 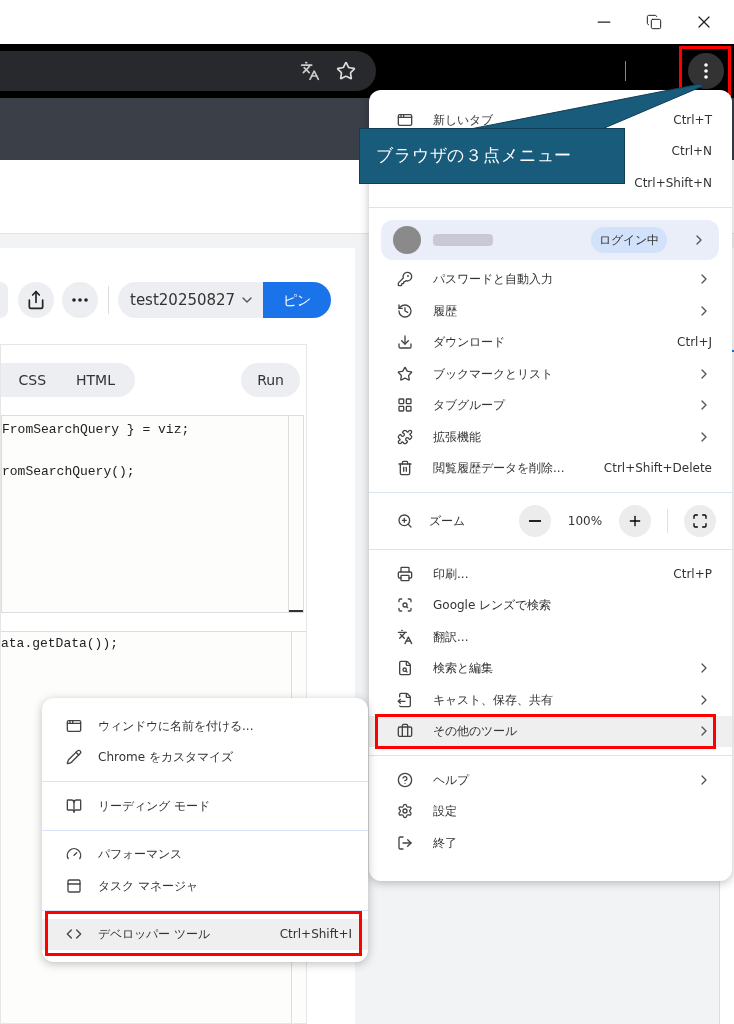 What do you see at coordinates (405, 468) in the screenshot?
I see `trash-icon` at bounding box center [405, 468].